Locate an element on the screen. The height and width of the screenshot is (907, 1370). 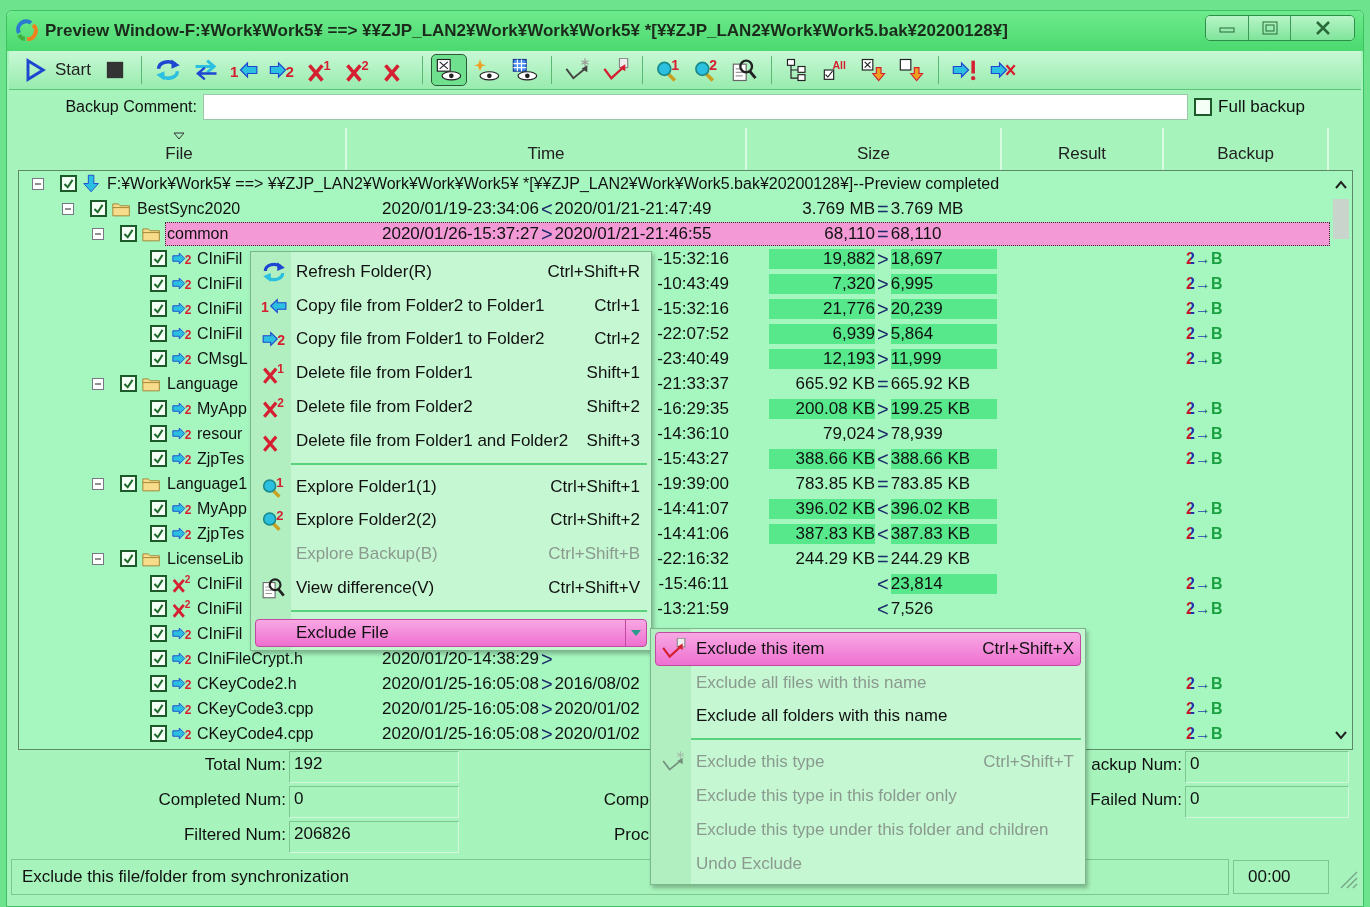
file-name: common is located at coordinates (197, 233).